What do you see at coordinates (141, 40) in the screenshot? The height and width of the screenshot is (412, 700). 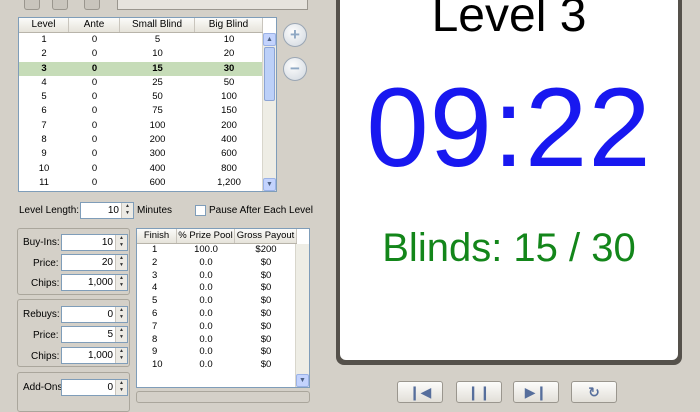 I see `table-row: 1 0 5 10` at bounding box center [141, 40].